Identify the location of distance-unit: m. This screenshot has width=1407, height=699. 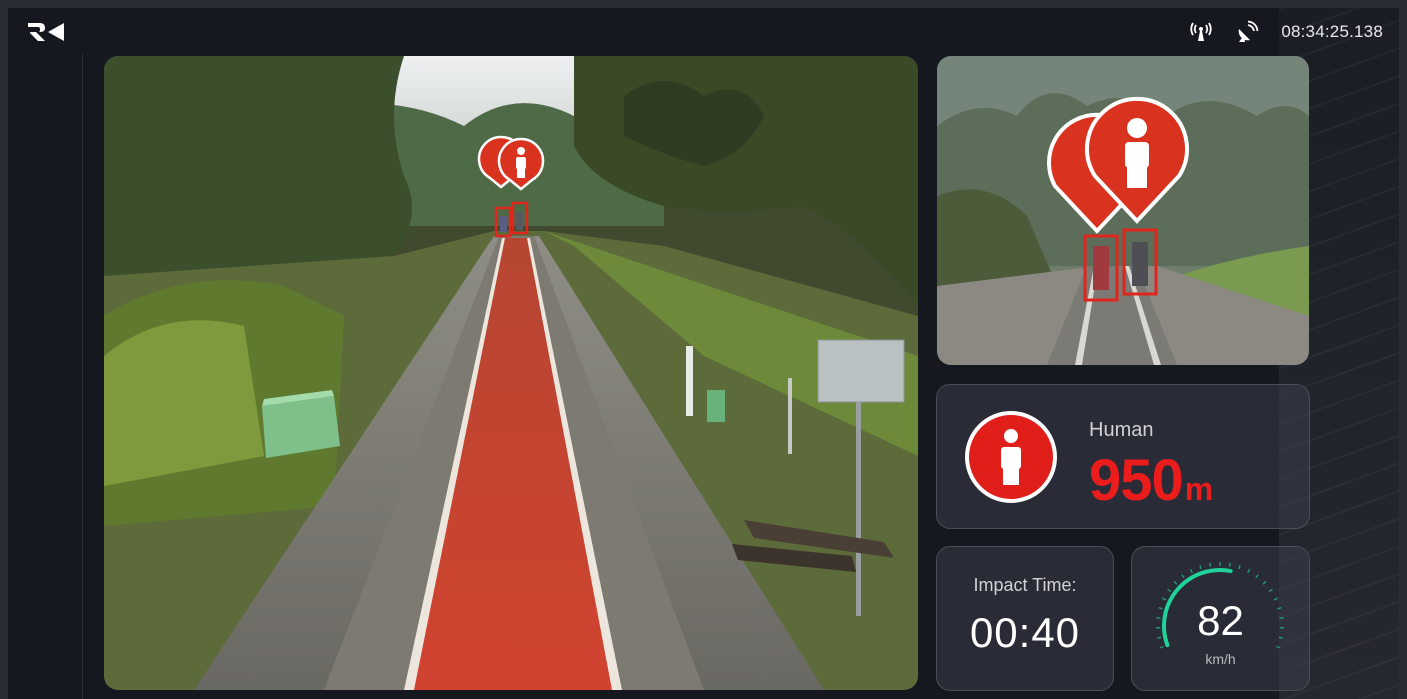
(1199, 489).